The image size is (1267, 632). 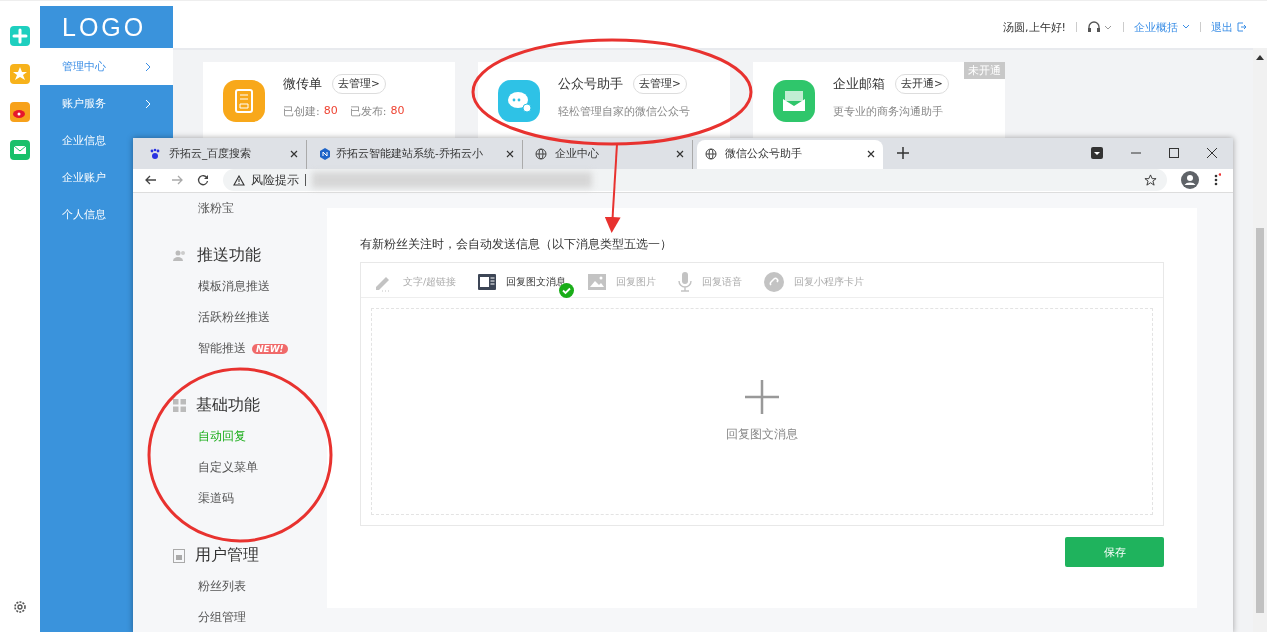 I want to click on id-card-icon, so click(x=179, y=555).